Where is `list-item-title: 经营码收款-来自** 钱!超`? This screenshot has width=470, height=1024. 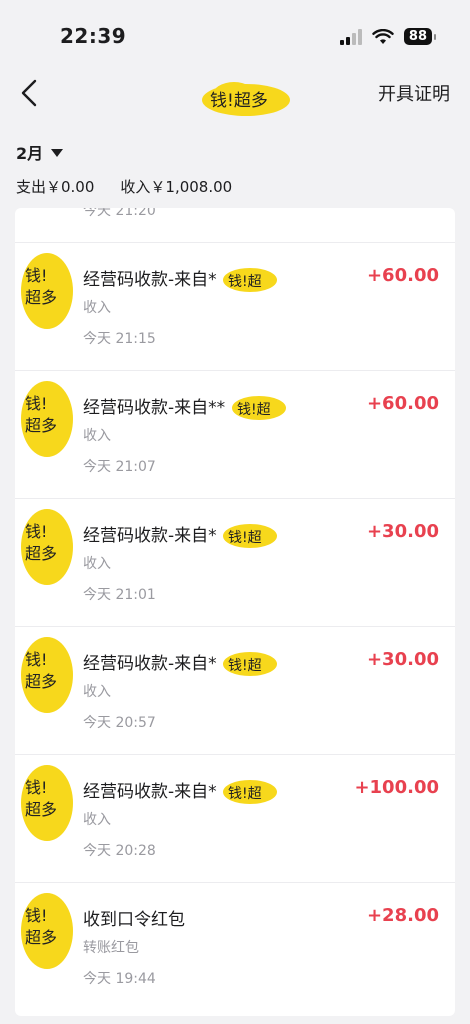
list-item-title: 经营码收款-来自** 钱!超 is located at coordinates (185, 407).